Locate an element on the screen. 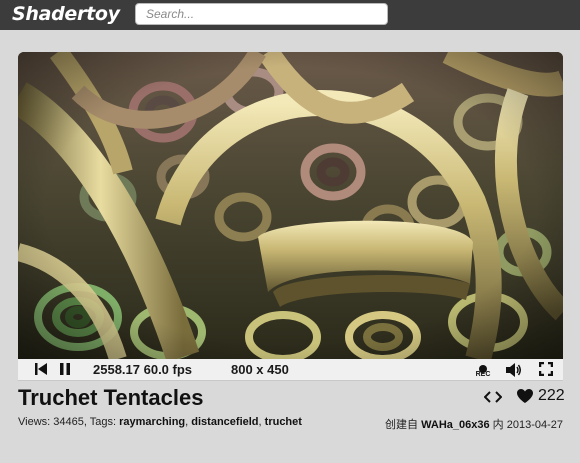  record-button: REC is located at coordinates (483, 371).